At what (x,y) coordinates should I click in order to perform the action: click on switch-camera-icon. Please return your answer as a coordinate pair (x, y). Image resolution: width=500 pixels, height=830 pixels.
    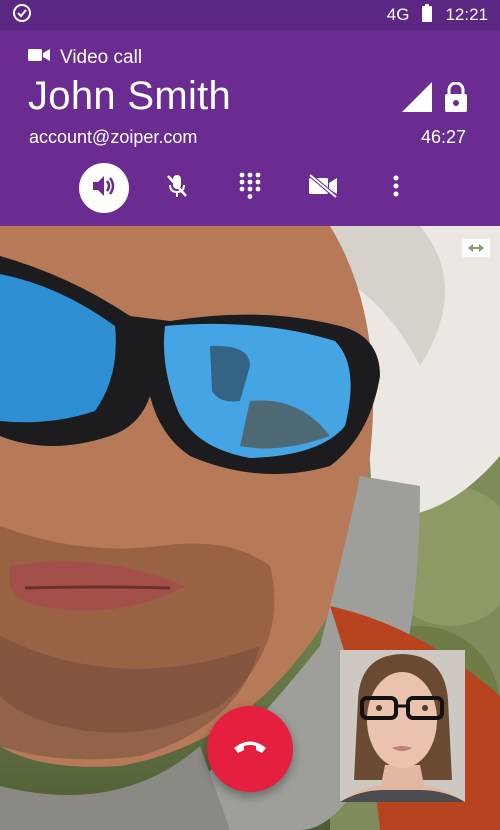
    Looking at the image, I should click on (476, 250).